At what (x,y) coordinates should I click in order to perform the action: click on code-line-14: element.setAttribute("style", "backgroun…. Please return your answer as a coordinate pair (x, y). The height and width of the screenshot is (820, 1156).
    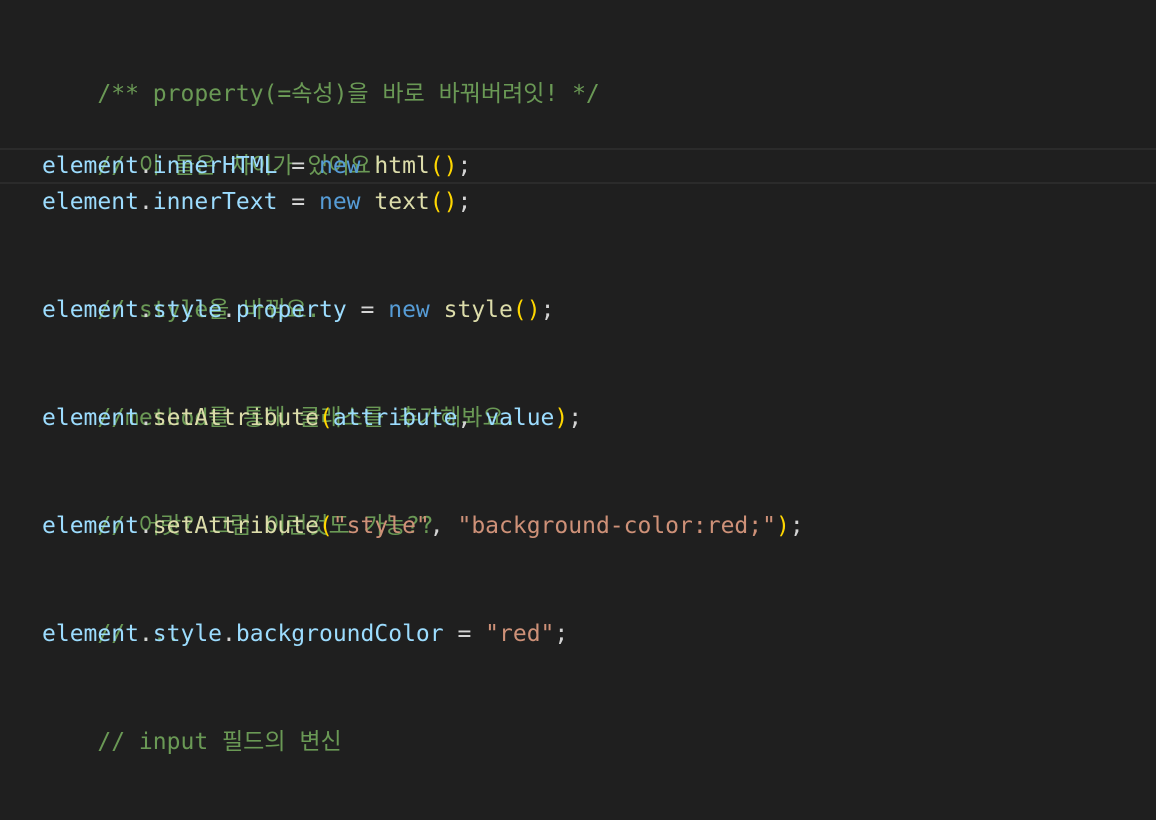
    Looking at the image, I should click on (578, 526).